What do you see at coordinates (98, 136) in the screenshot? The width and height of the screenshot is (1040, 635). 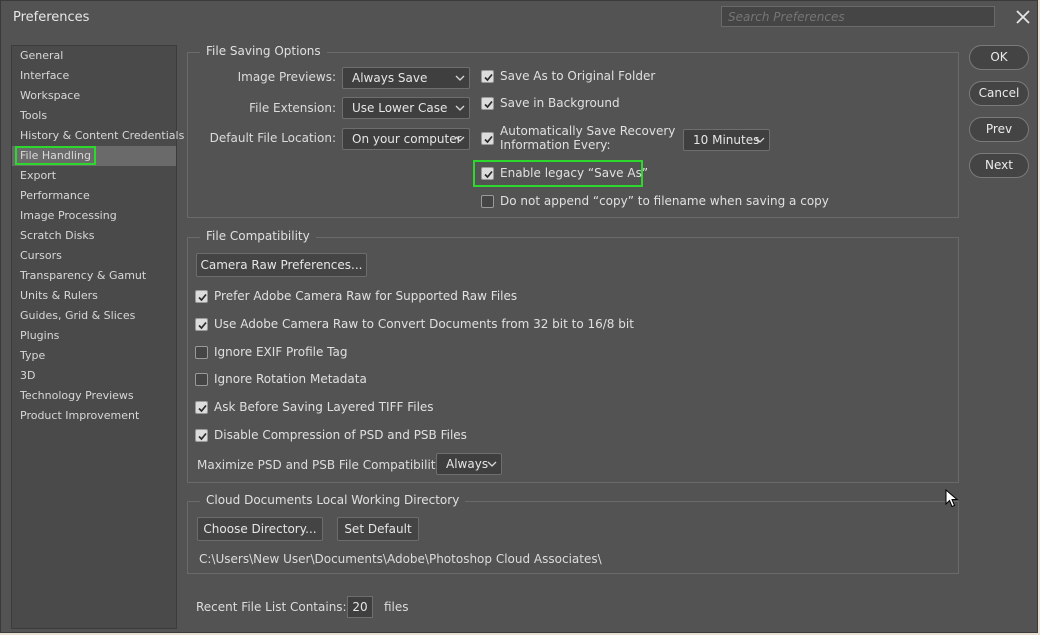 I see `sidebar-item-history: History & Content Credentials` at bounding box center [98, 136].